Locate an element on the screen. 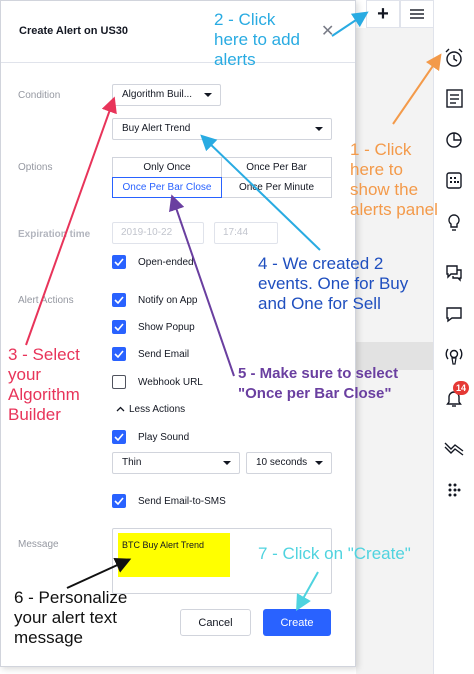  annotation-line: 5 - Make sure to select is located at coordinates (318, 373).